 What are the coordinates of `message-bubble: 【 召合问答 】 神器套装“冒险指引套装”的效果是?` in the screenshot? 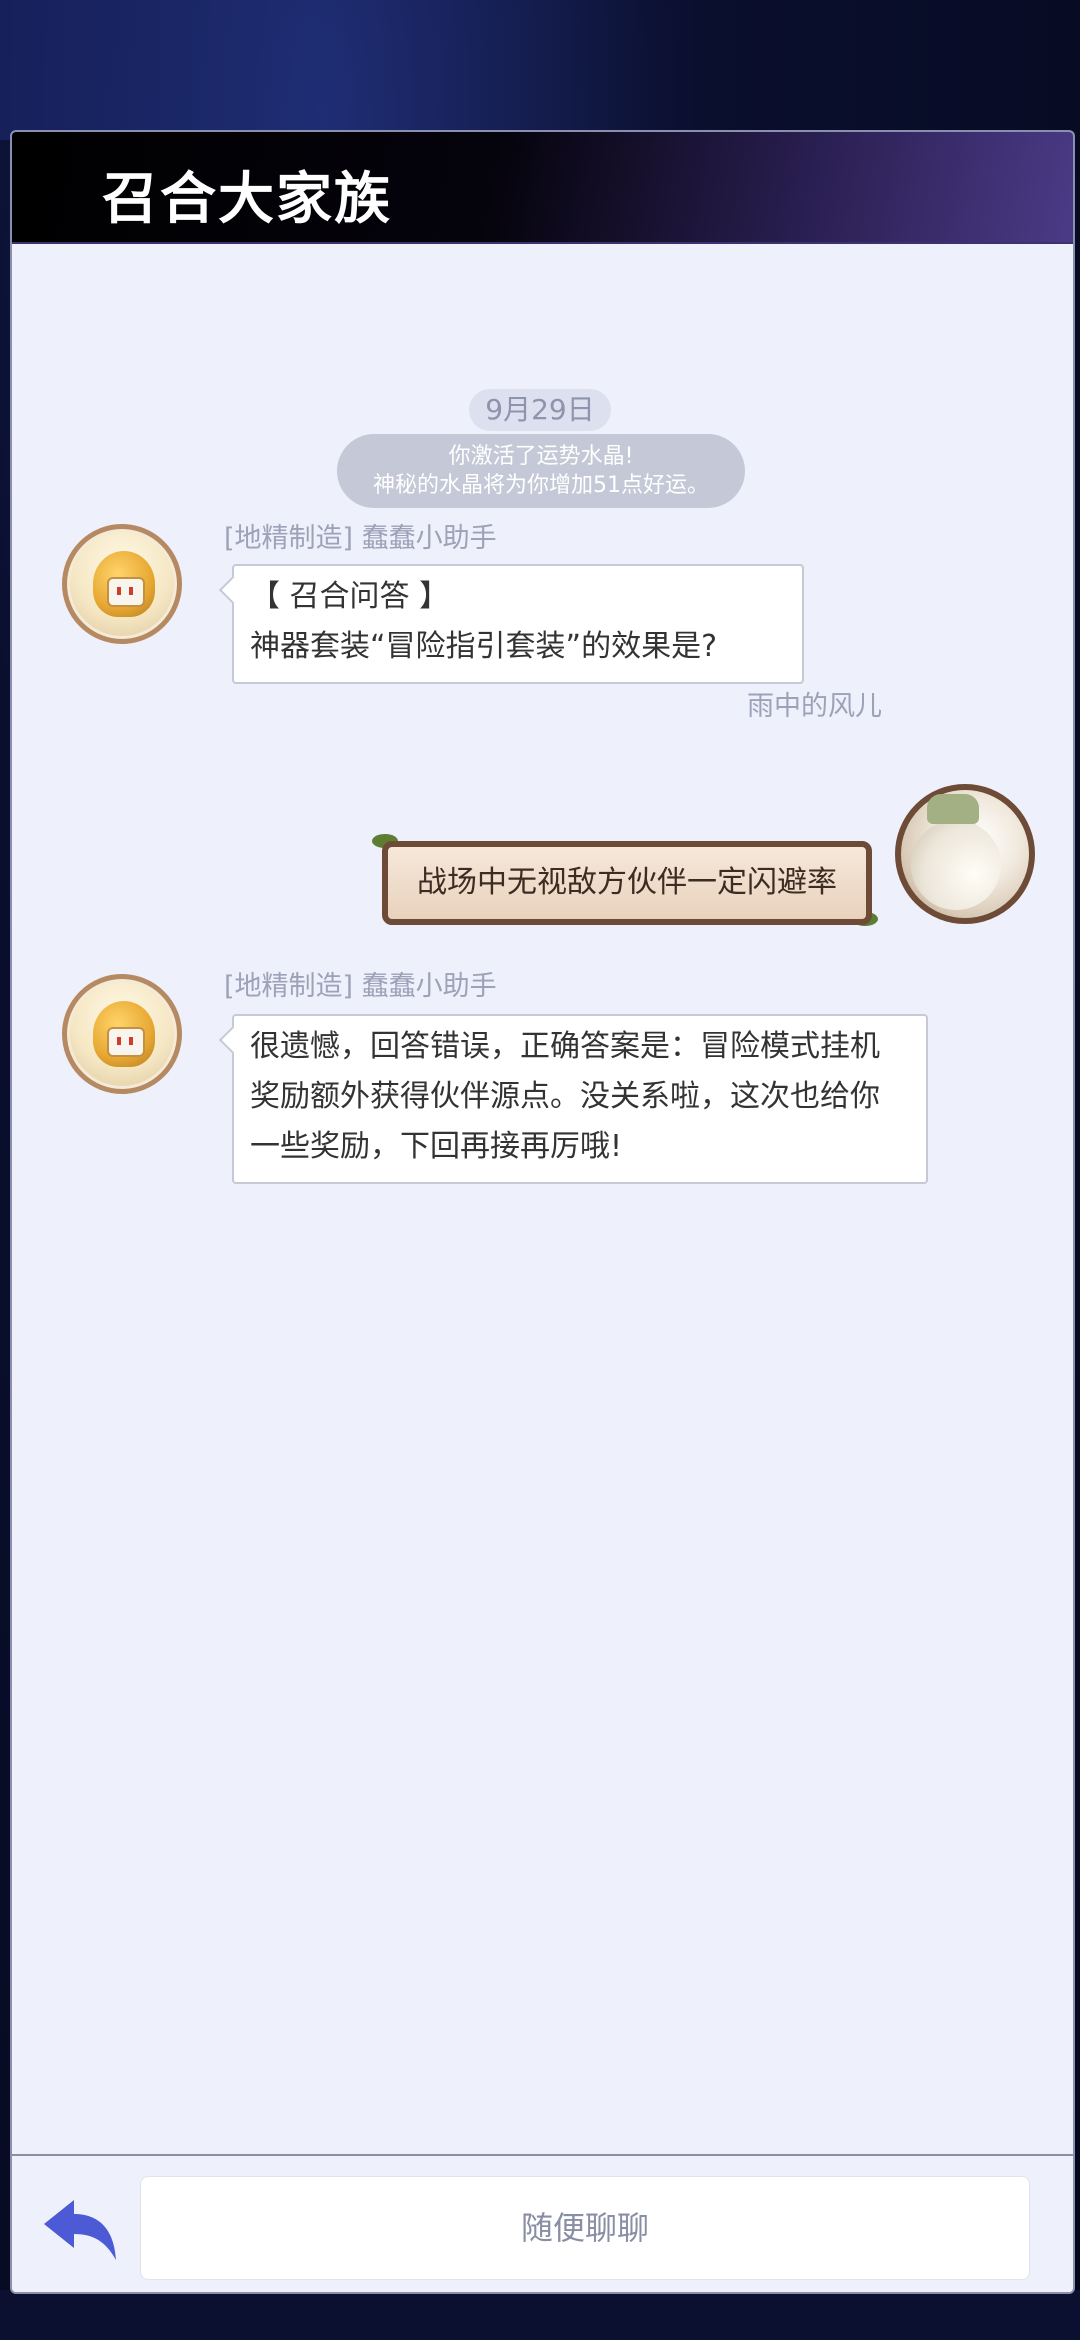 It's located at (511, 624).